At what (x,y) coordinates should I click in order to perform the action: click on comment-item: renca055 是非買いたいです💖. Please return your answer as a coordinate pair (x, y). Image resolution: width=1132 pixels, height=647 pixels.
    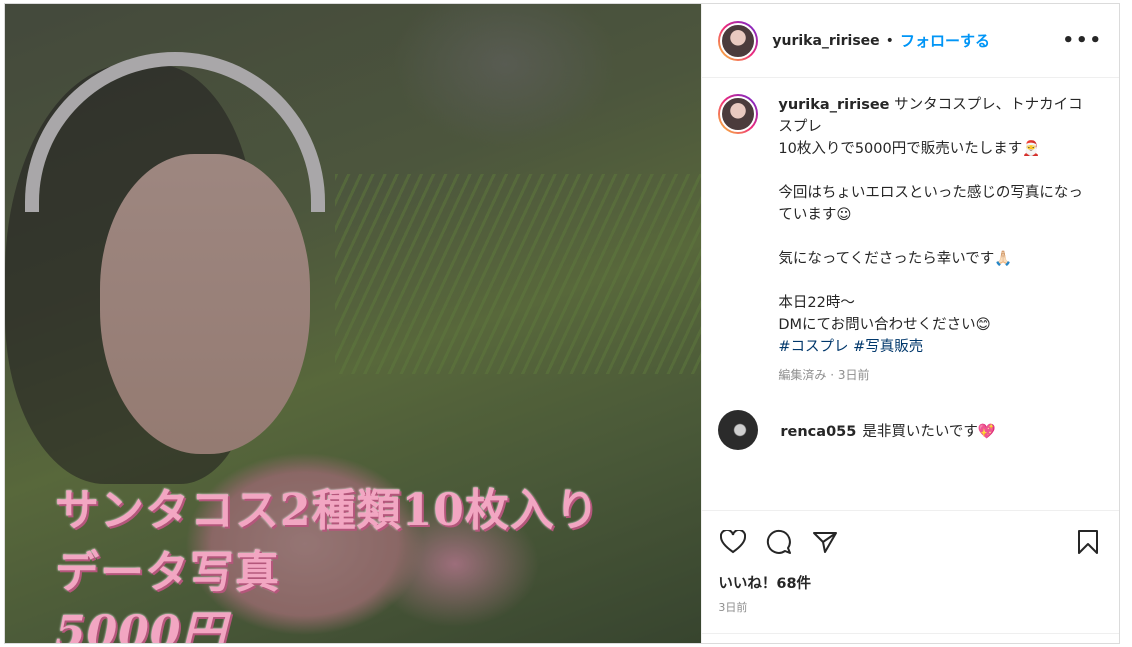
    Looking at the image, I should click on (910, 430).